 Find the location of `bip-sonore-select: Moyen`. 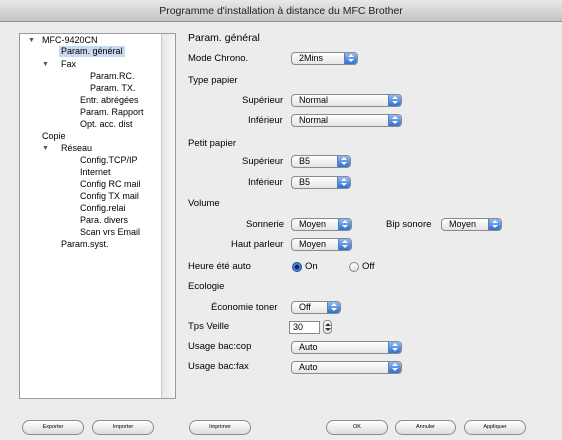

bip-sonore-select: Moyen is located at coordinates (471, 224).